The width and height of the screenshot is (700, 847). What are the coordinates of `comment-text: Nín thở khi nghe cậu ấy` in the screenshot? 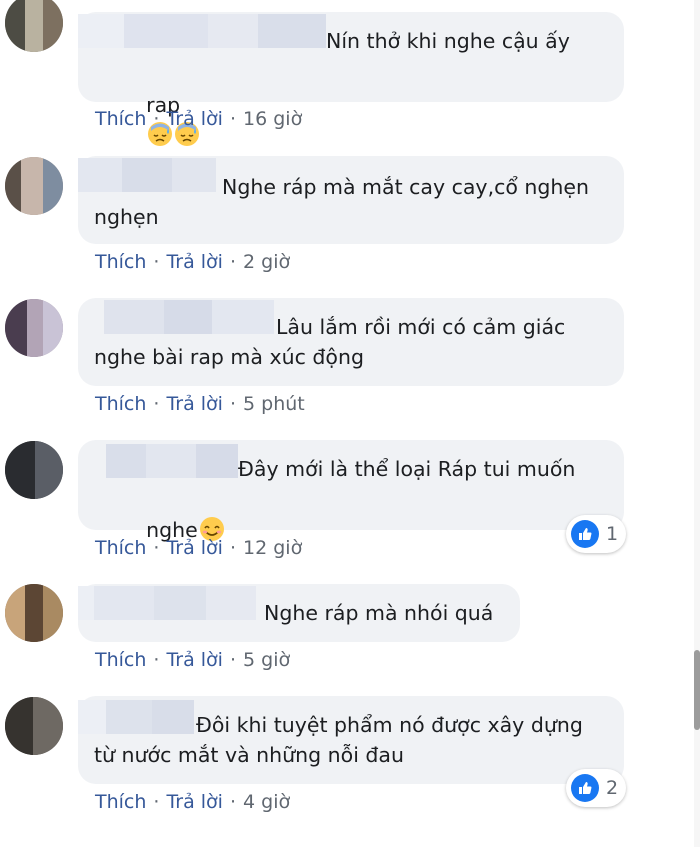 It's located at (448, 41).